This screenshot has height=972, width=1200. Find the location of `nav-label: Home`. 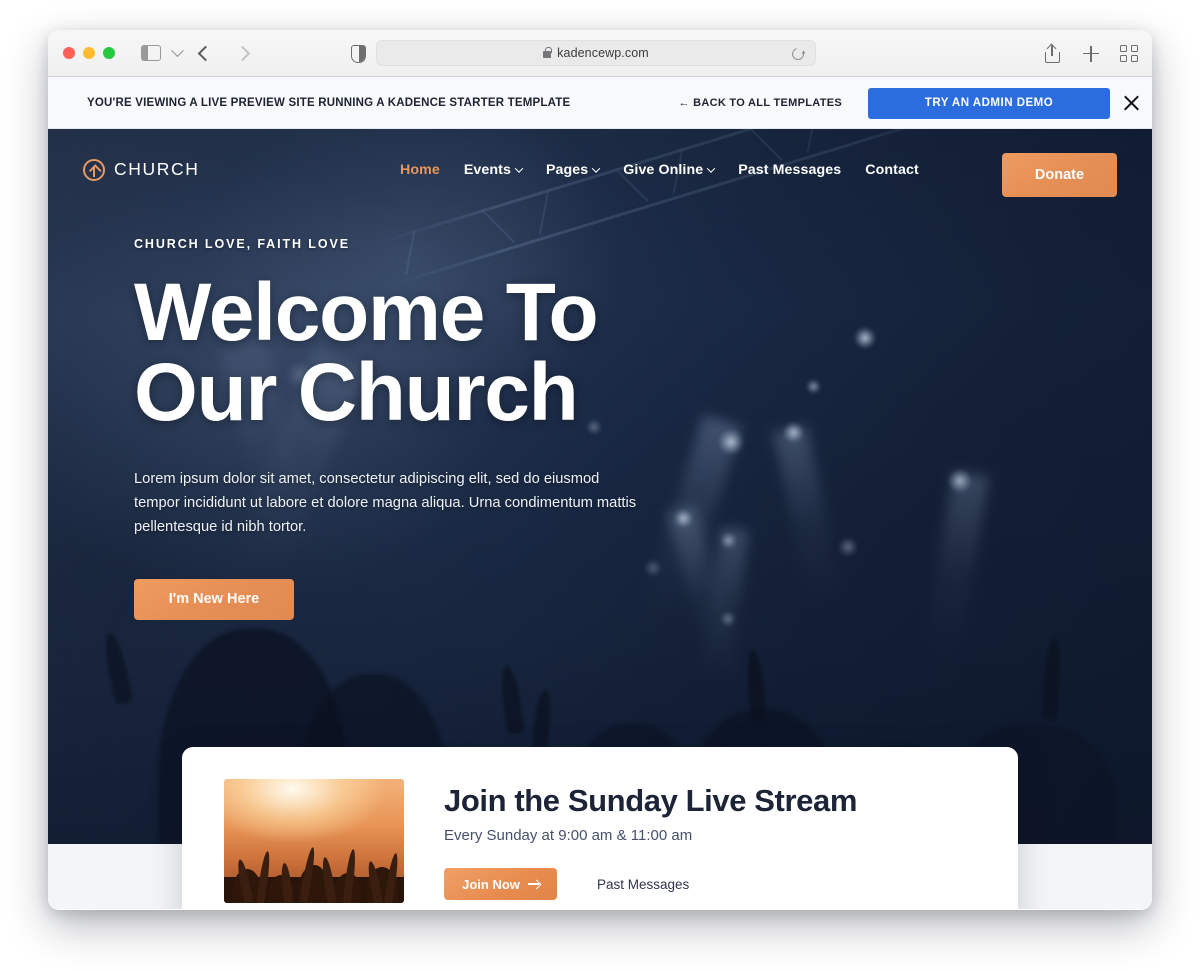

nav-label: Home is located at coordinates (420, 169).